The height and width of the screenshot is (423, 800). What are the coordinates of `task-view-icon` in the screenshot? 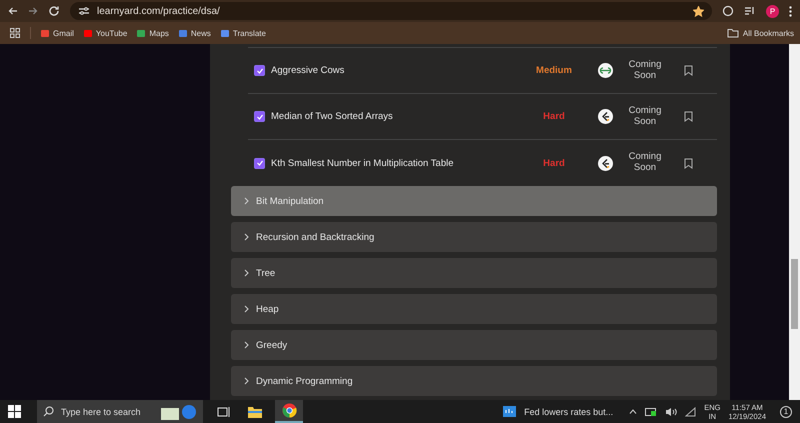 It's located at (223, 412).